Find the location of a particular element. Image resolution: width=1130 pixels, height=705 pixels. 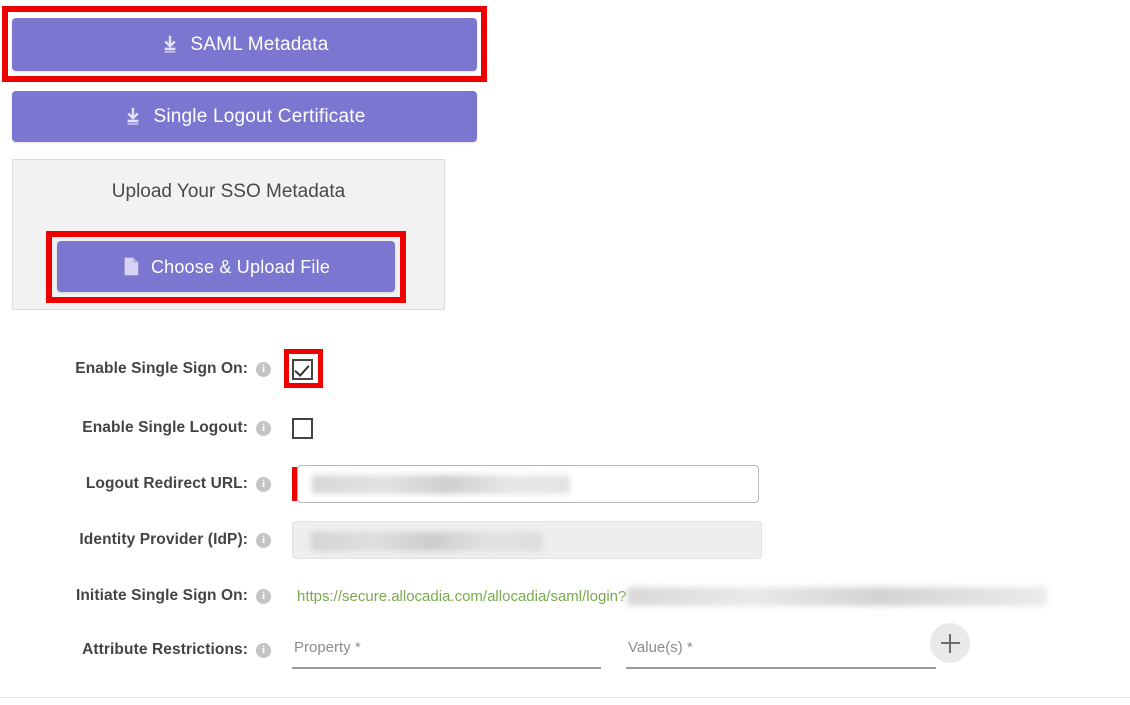

logout-redirect-url-input is located at coordinates (528, 484).